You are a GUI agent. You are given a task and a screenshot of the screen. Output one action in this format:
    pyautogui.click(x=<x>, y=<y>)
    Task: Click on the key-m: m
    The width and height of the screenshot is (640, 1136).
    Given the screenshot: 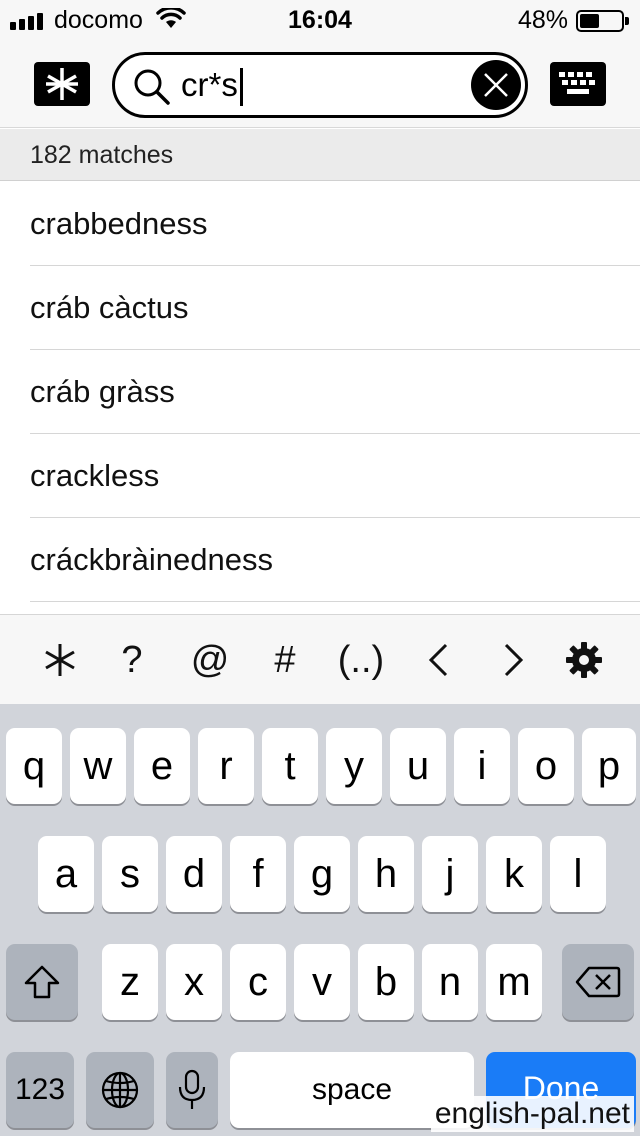 What is the action you would take?
    pyautogui.click(x=514, y=982)
    